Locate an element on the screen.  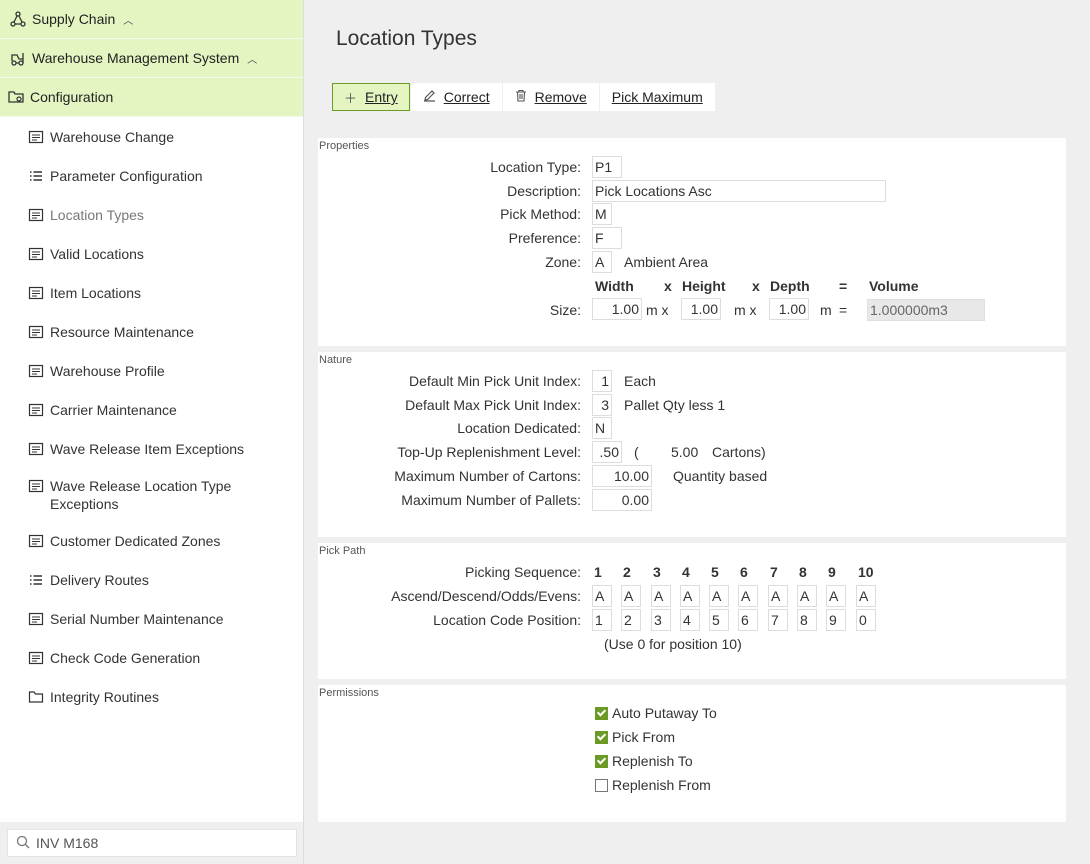
correct-button: Correct is located at coordinates (456, 97).